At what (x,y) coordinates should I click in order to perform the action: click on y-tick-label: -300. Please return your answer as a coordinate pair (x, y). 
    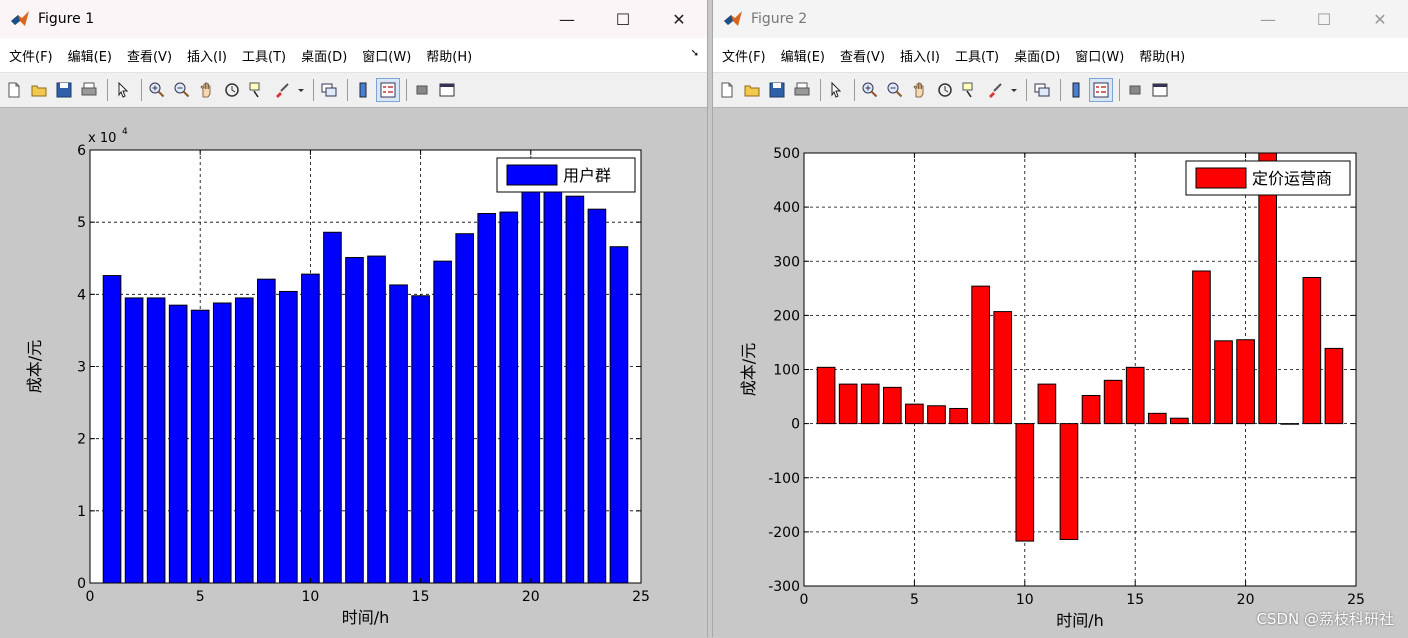
    Looking at the image, I should click on (784, 587).